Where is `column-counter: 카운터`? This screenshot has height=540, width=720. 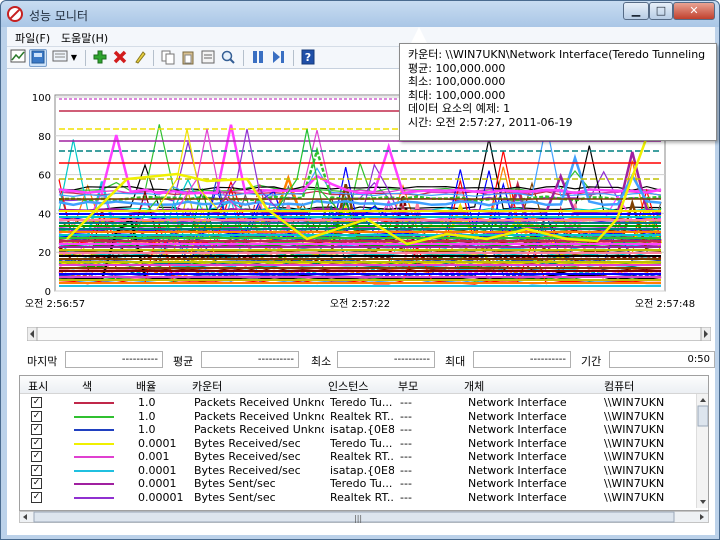 column-counter: 카운터 is located at coordinates (207, 386).